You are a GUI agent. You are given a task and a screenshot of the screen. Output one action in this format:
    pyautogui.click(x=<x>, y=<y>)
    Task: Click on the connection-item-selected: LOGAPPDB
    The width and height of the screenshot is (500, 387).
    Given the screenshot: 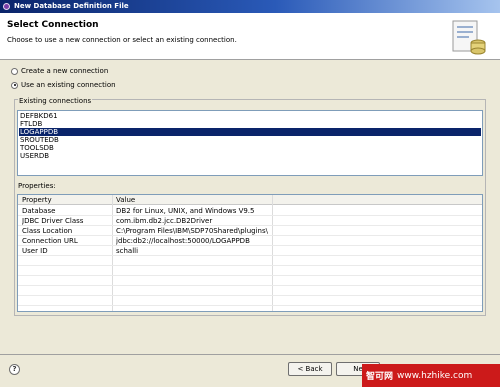 What is the action you would take?
    pyautogui.click(x=250, y=132)
    